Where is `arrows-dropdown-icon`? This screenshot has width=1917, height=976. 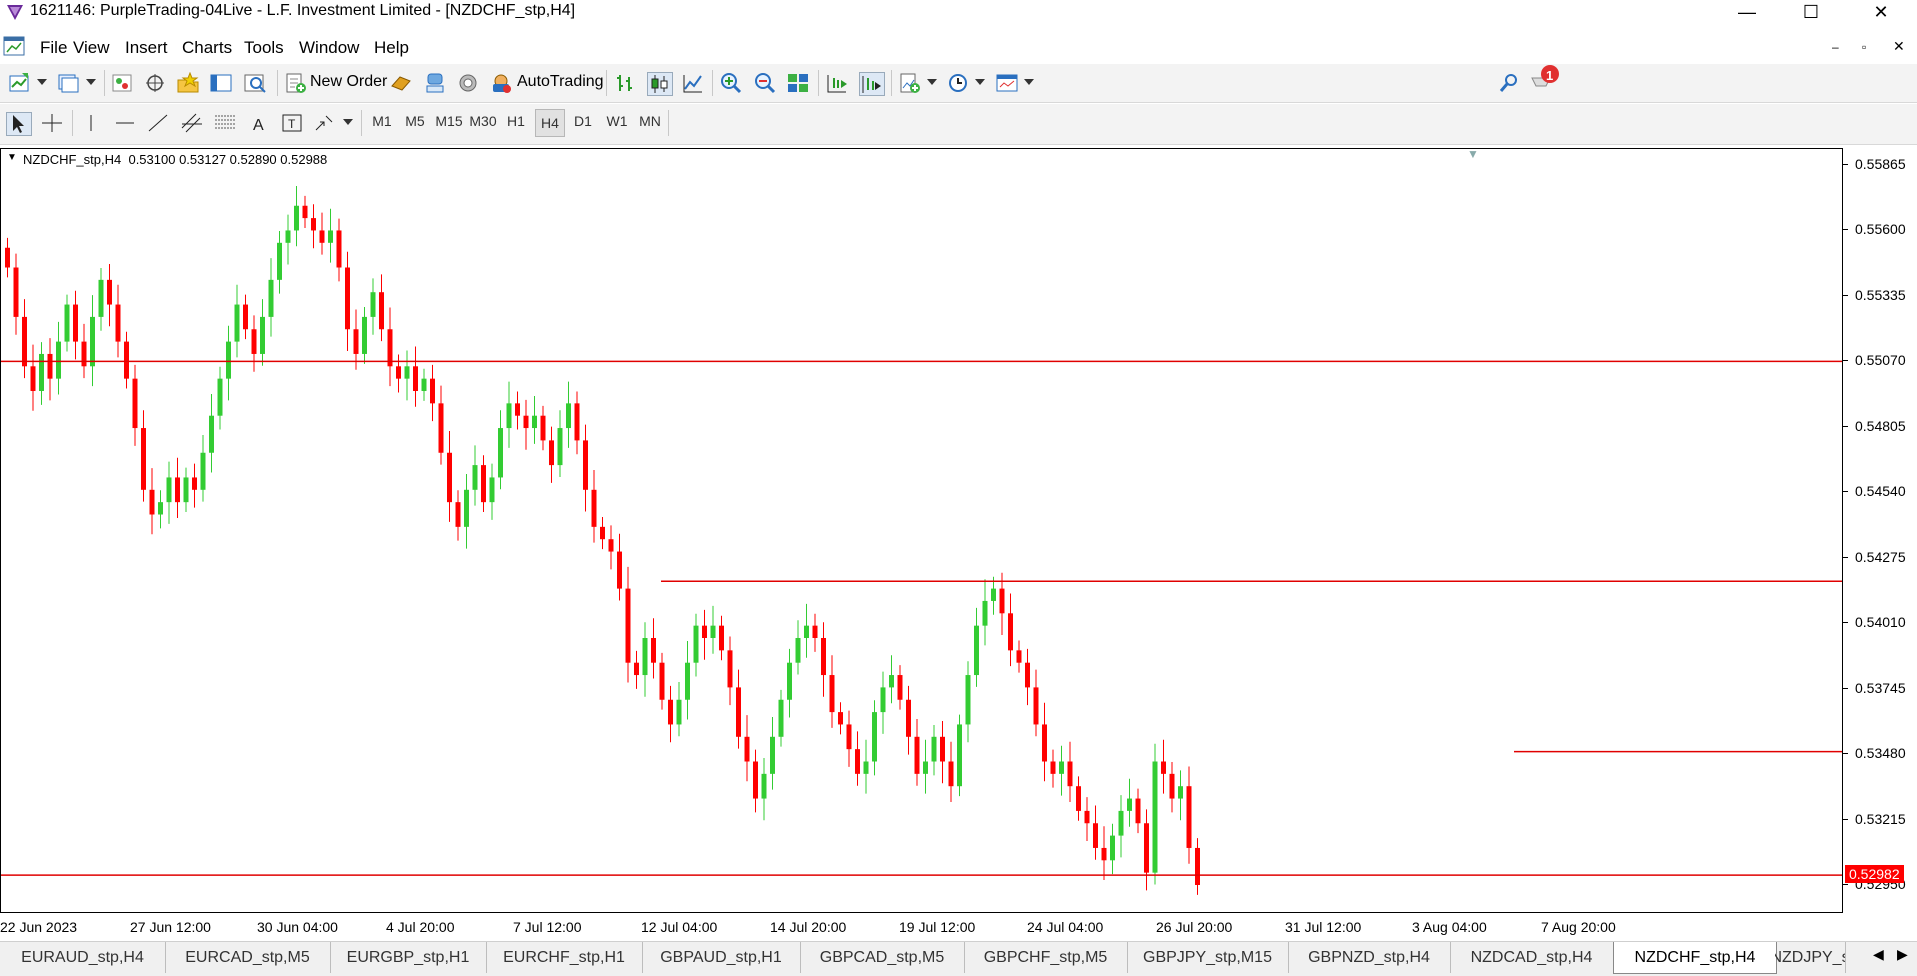 arrows-dropdown-icon is located at coordinates (348, 122).